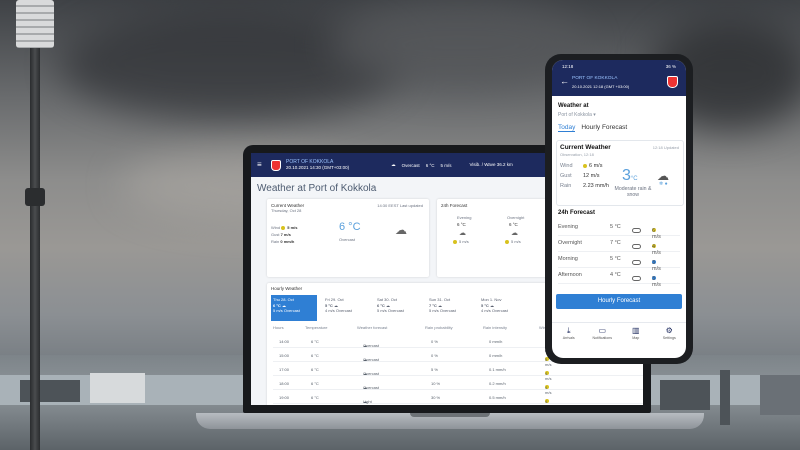 The height and width of the screenshot is (450, 800). I want to click on last-updated: 14:30 EEST Last updated, so click(400, 205).